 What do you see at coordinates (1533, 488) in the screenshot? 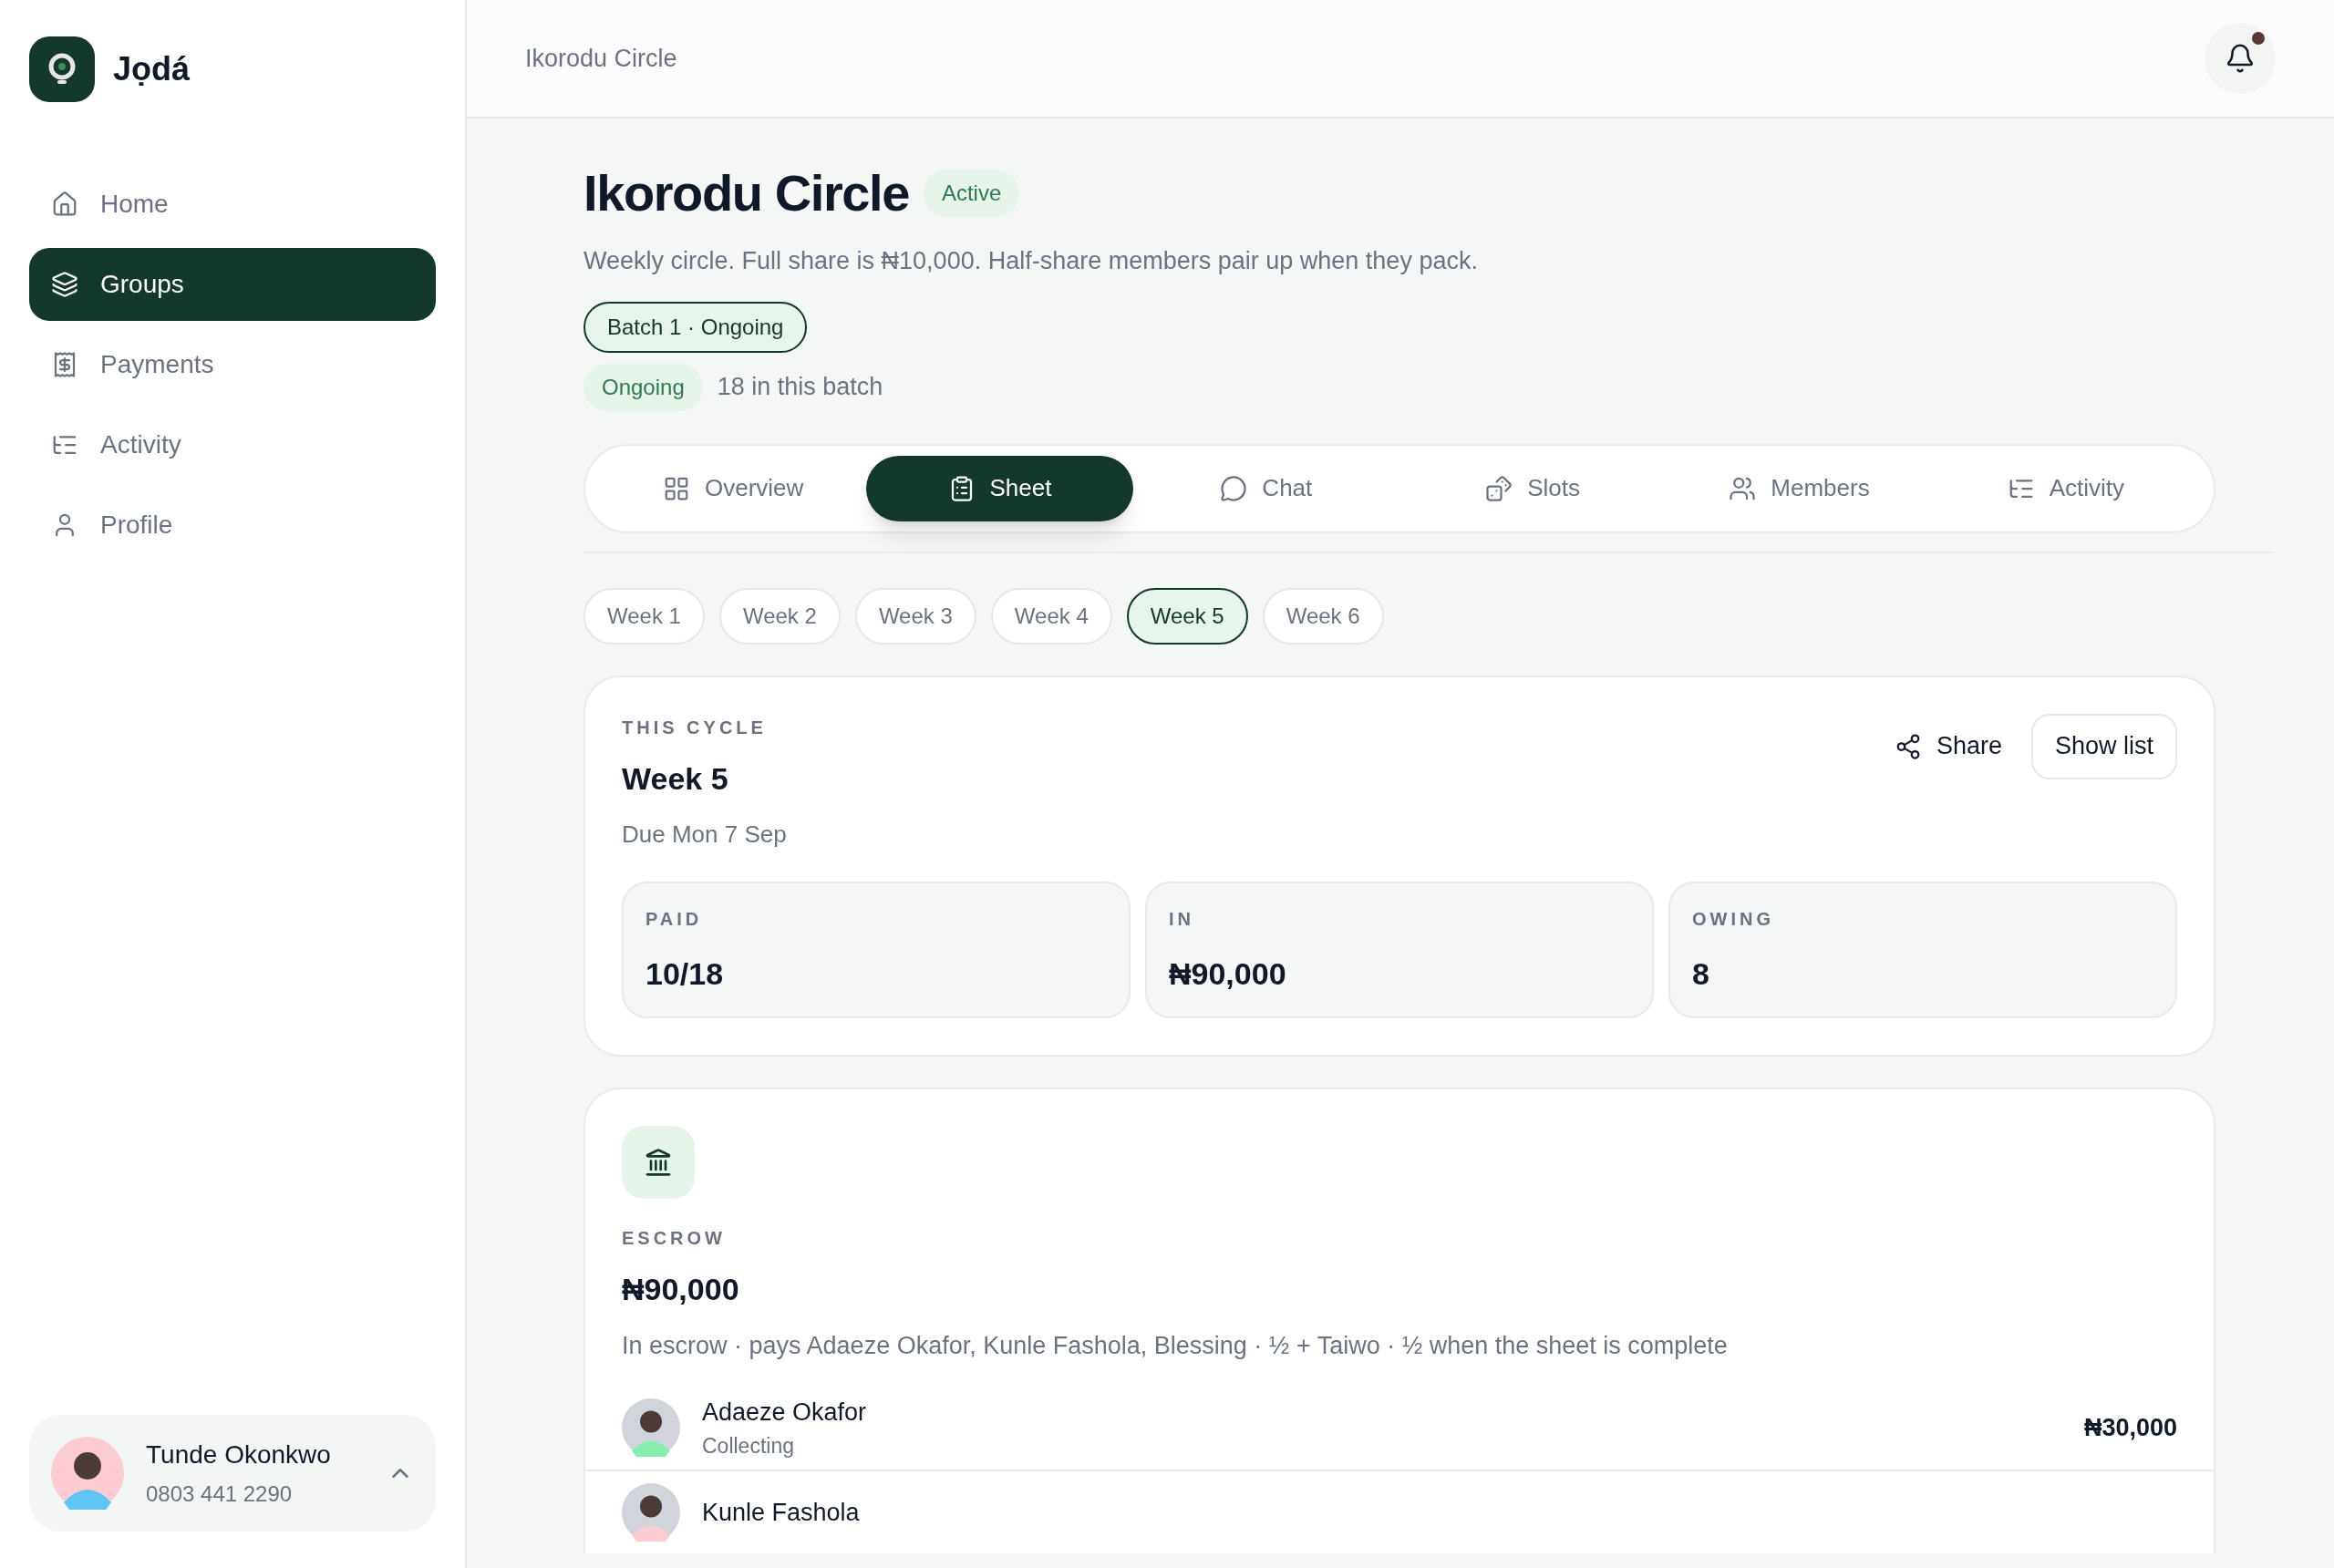
I see `tab: Slots` at bounding box center [1533, 488].